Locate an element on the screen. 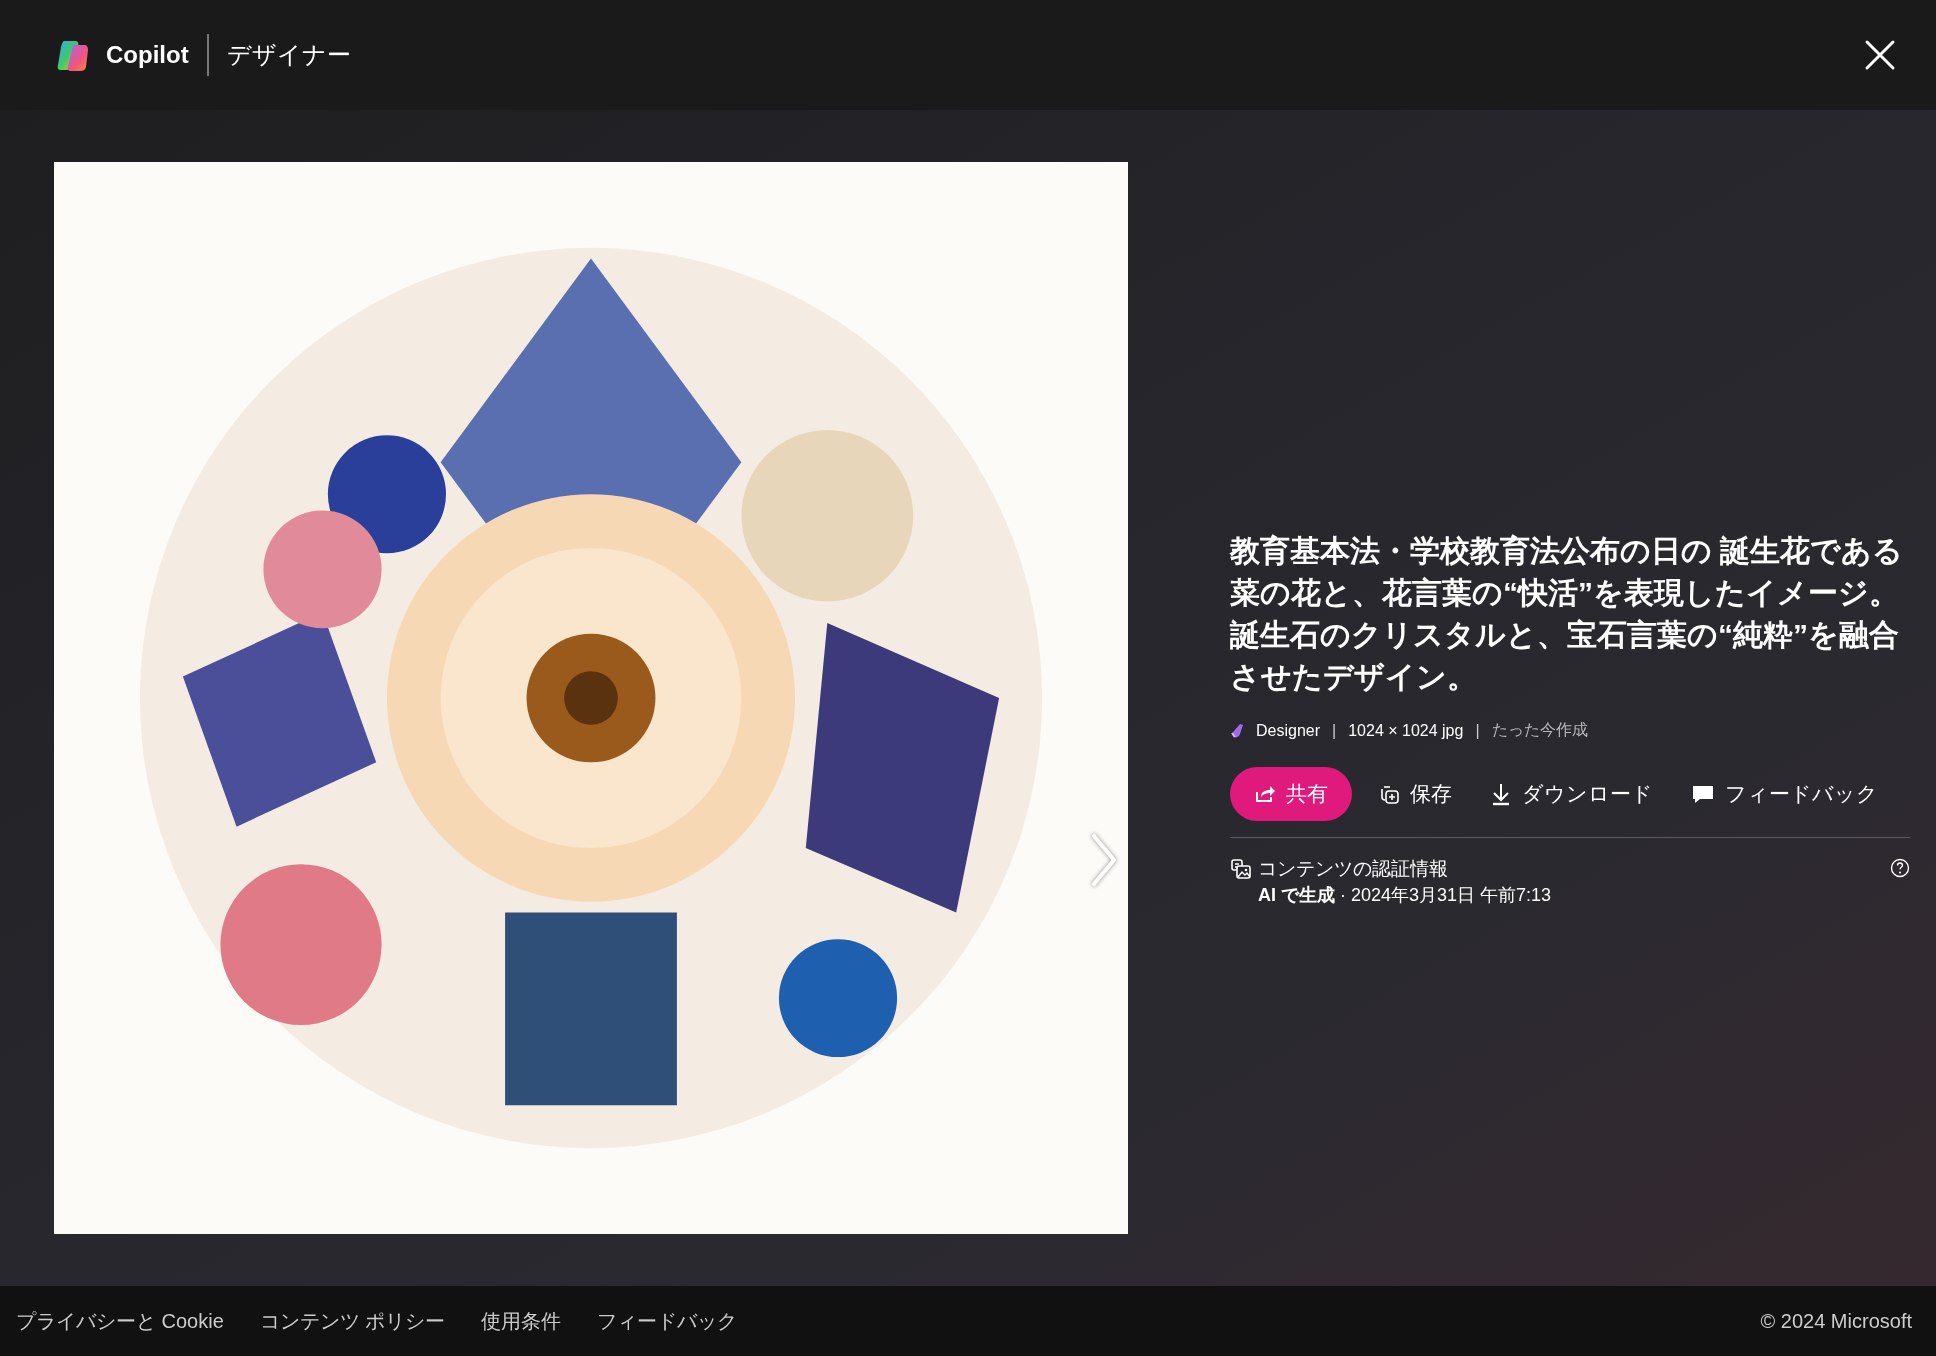 This screenshot has width=1936, height=1356. copyright: © 2024 Microsoft is located at coordinates (1836, 1321).